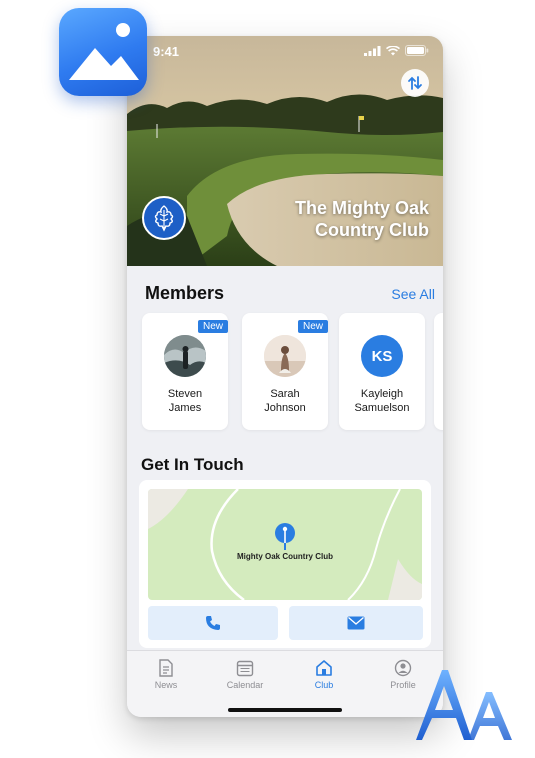 This screenshot has height=758, width=535. Describe the element at coordinates (372, 50) in the screenshot. I see `signal-icon` at that location.